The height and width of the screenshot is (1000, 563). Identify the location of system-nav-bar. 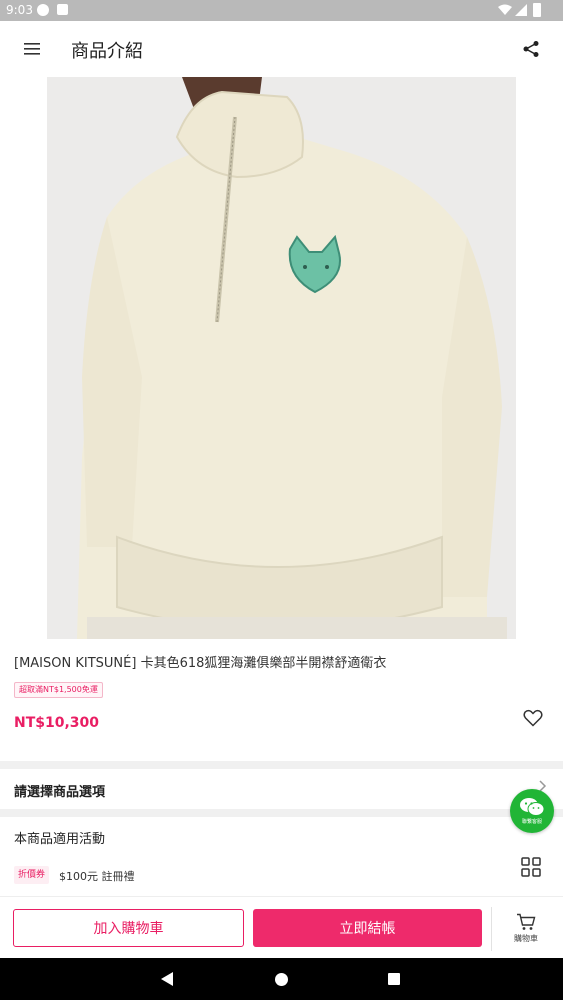
(281, 979).